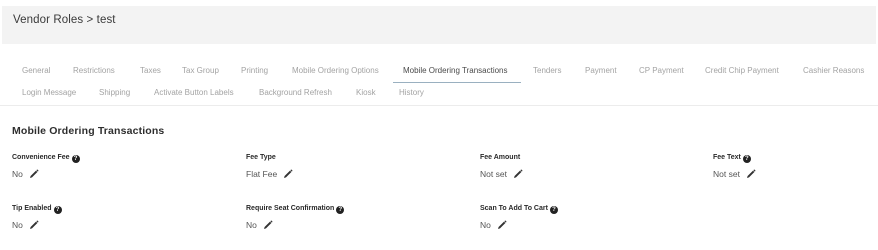 This screenshot has width=878, height=250. What do you see at coordinates (150, 71) in the screenshot?
I see `tab-taxes: Taxes` at bounding box center [150, 71].